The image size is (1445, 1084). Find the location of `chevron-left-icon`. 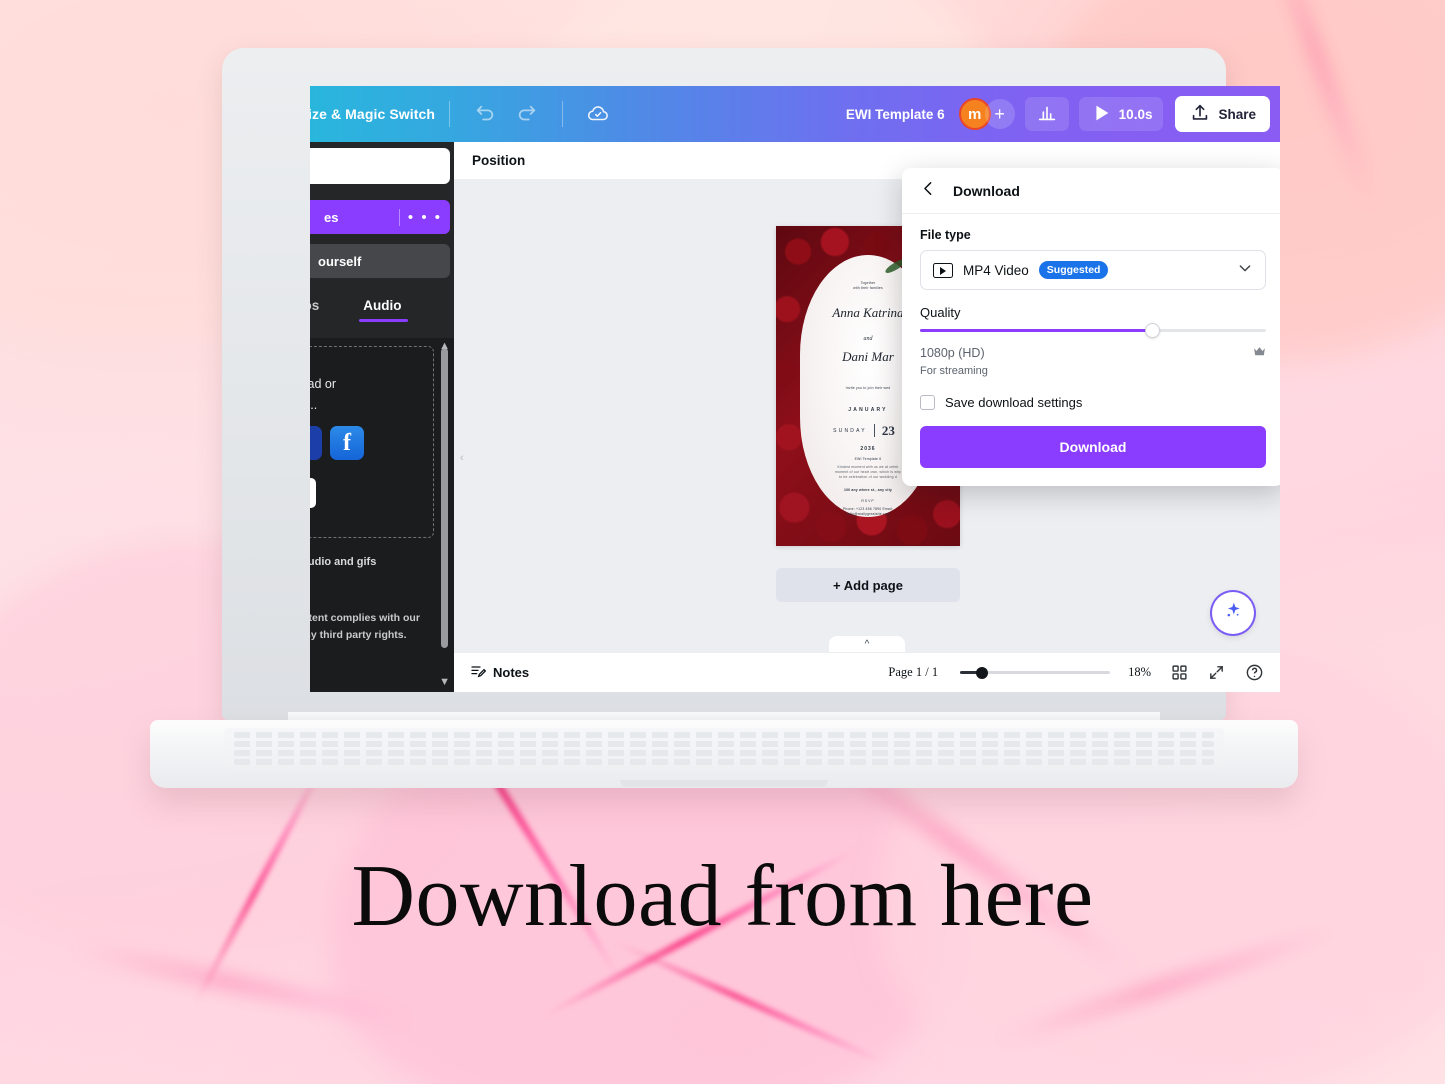

chevron-left-icon is located at coordinates (928, 191).